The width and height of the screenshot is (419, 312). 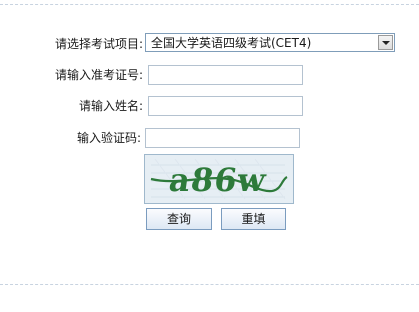 I want to click on ticket-number-input, so click(x=225, y=75).